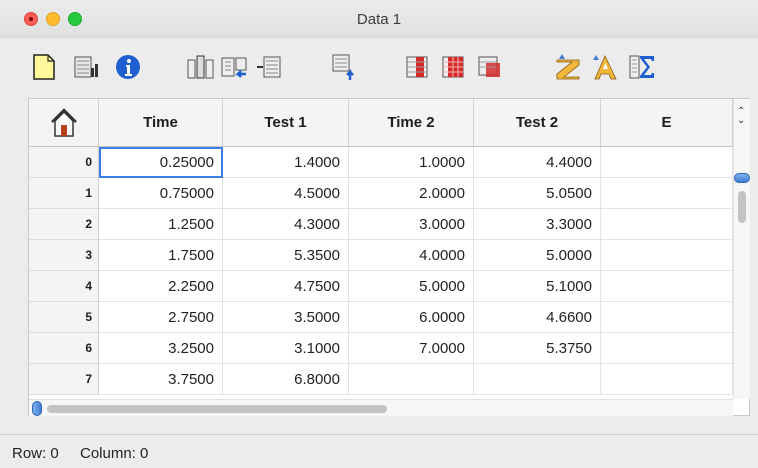 This screenshot has width=758, height=468. I want to click on window-title: Data 1, so click(379, 19).